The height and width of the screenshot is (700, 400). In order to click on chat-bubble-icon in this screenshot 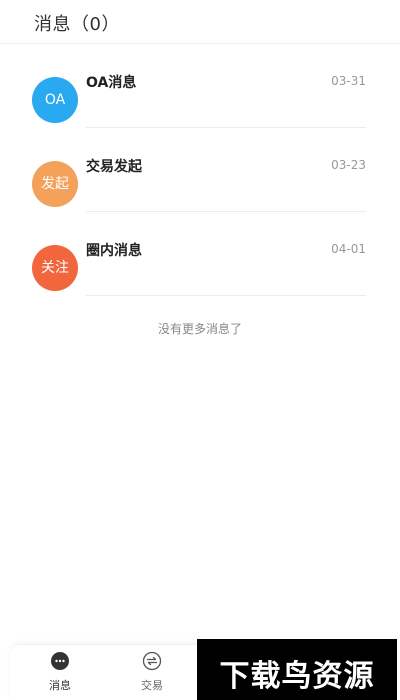, I will do `click(60, 661)`.